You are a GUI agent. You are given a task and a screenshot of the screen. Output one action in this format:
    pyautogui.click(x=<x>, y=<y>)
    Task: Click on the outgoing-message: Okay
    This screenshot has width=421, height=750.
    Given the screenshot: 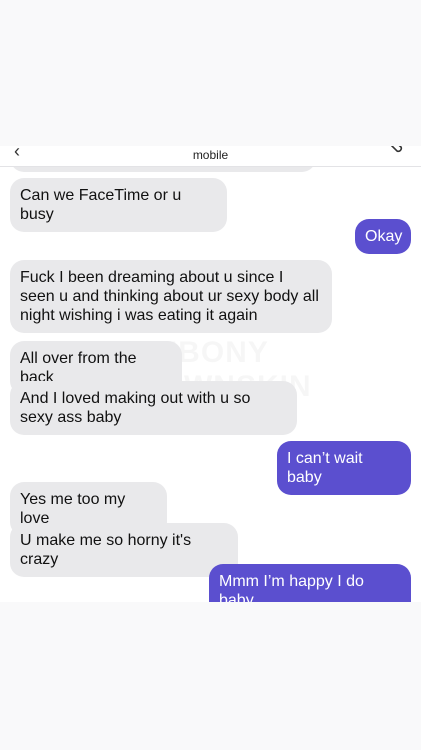 What is the action you would take?
    pyautogui.click(x=383, y=236)
    